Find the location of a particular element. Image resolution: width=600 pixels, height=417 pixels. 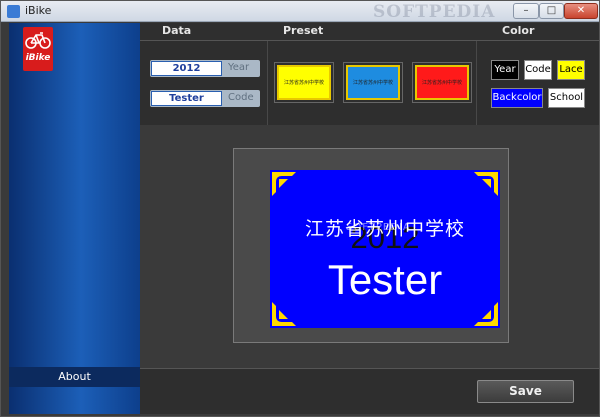

bicycle-icon is located at coordinates (38, 40).